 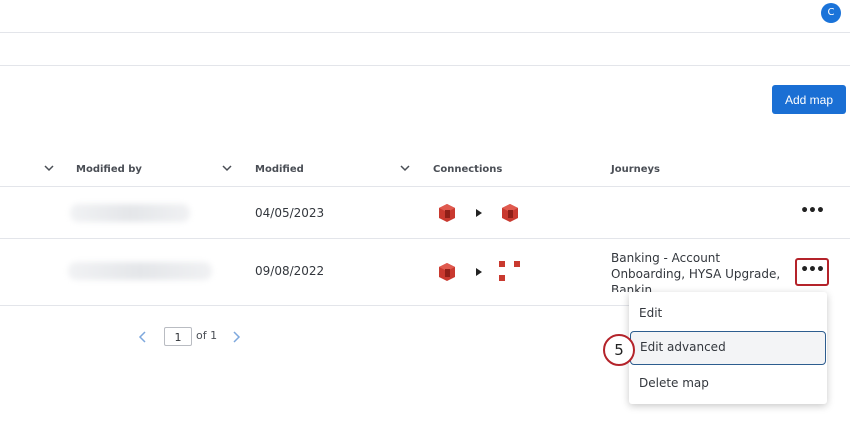 I want to click on toolbar-divider, so click(x=425, y=65).